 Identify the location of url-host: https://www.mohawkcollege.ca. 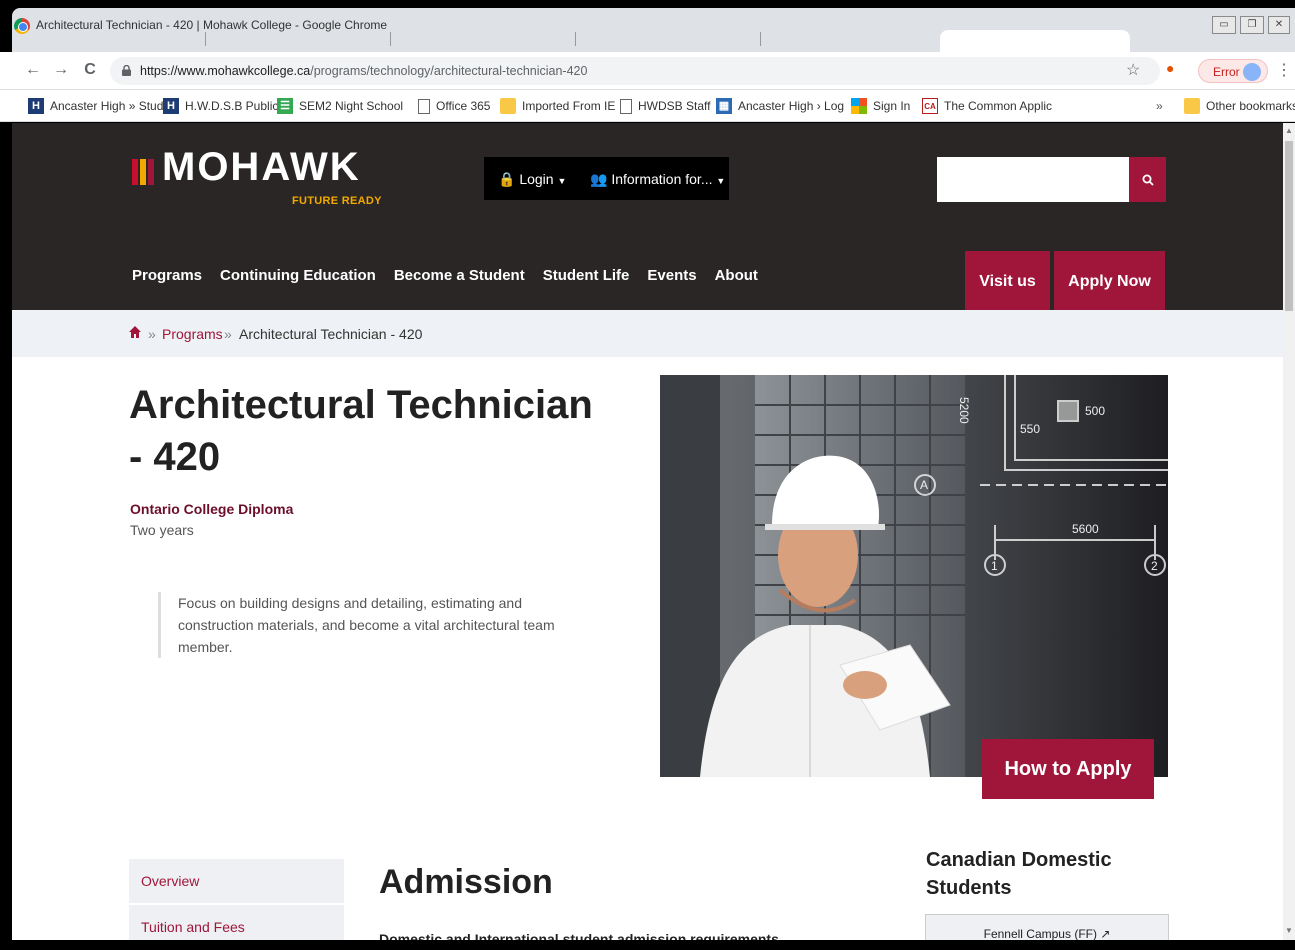
(225, 71).